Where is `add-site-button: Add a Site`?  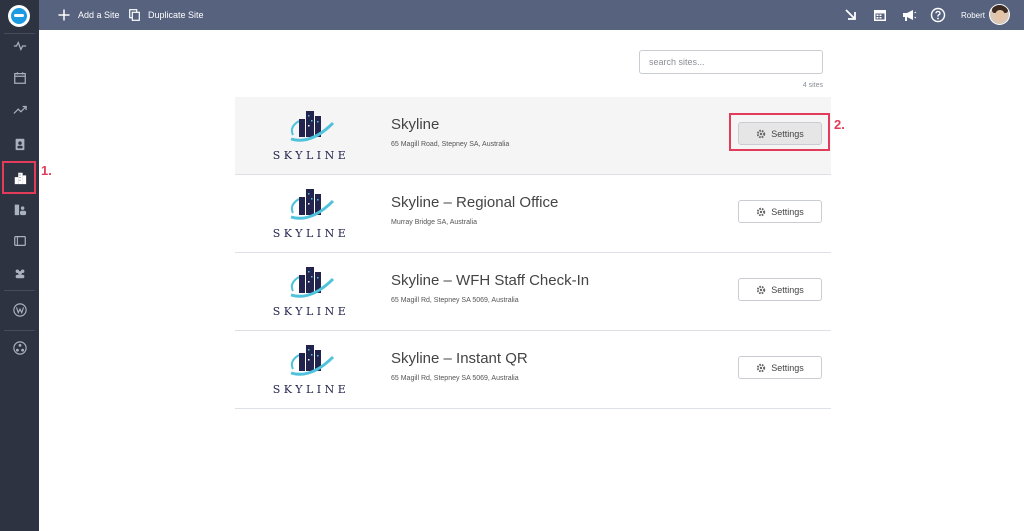 add-site-button: Add a Site is located at coordinates (89, 15).